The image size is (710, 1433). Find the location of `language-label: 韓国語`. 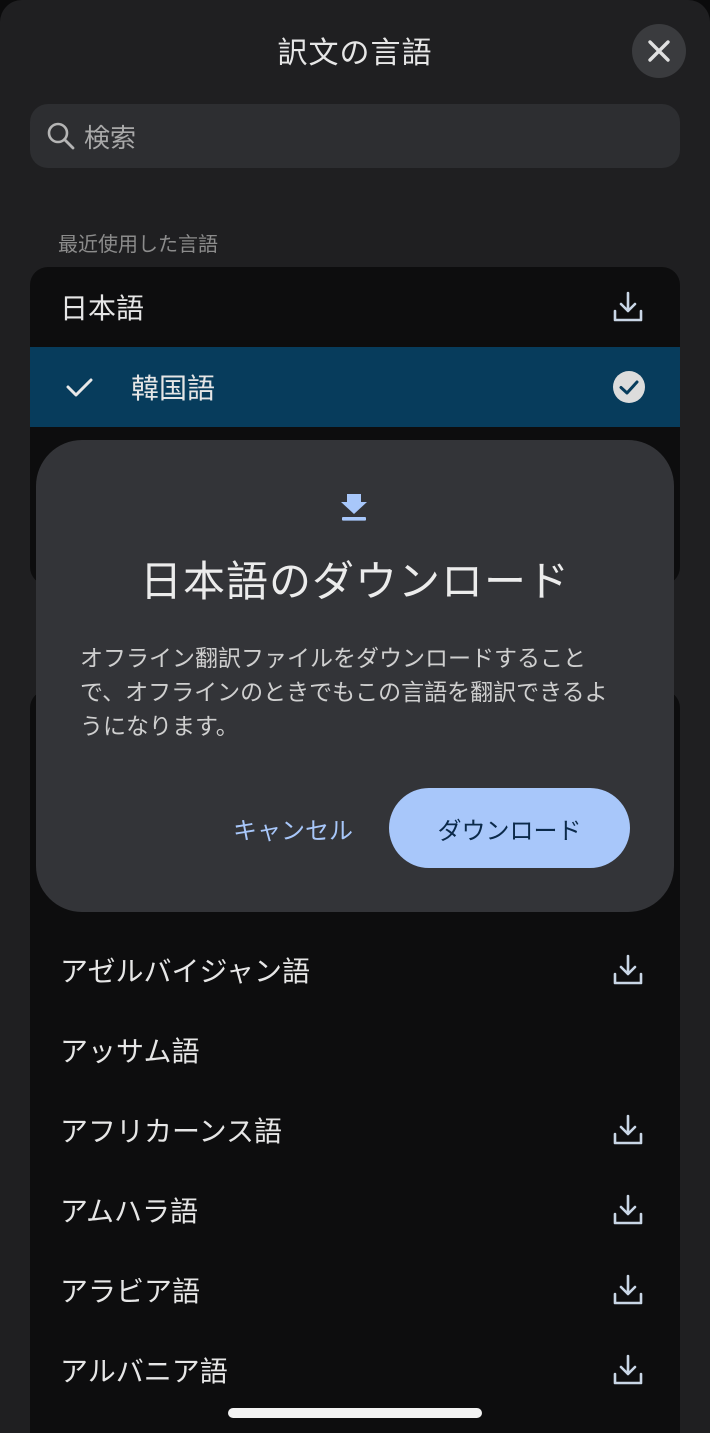

language-label: 韓国語 is located at coordinates (173, 388).